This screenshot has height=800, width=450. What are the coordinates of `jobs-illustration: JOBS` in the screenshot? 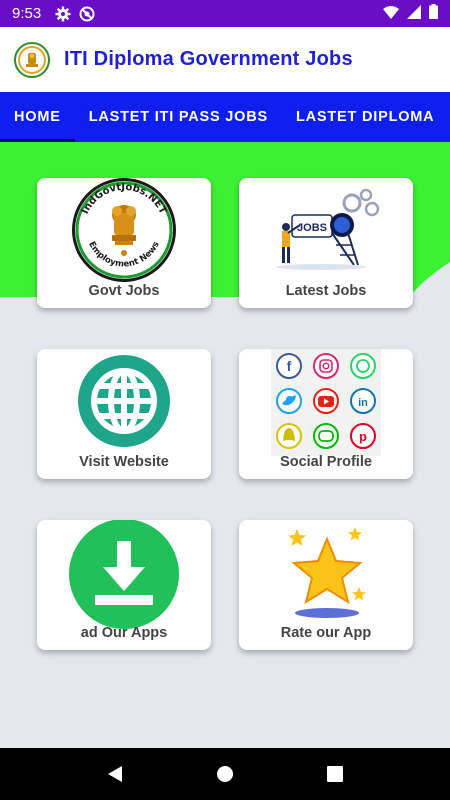 It's located at (326, 230).